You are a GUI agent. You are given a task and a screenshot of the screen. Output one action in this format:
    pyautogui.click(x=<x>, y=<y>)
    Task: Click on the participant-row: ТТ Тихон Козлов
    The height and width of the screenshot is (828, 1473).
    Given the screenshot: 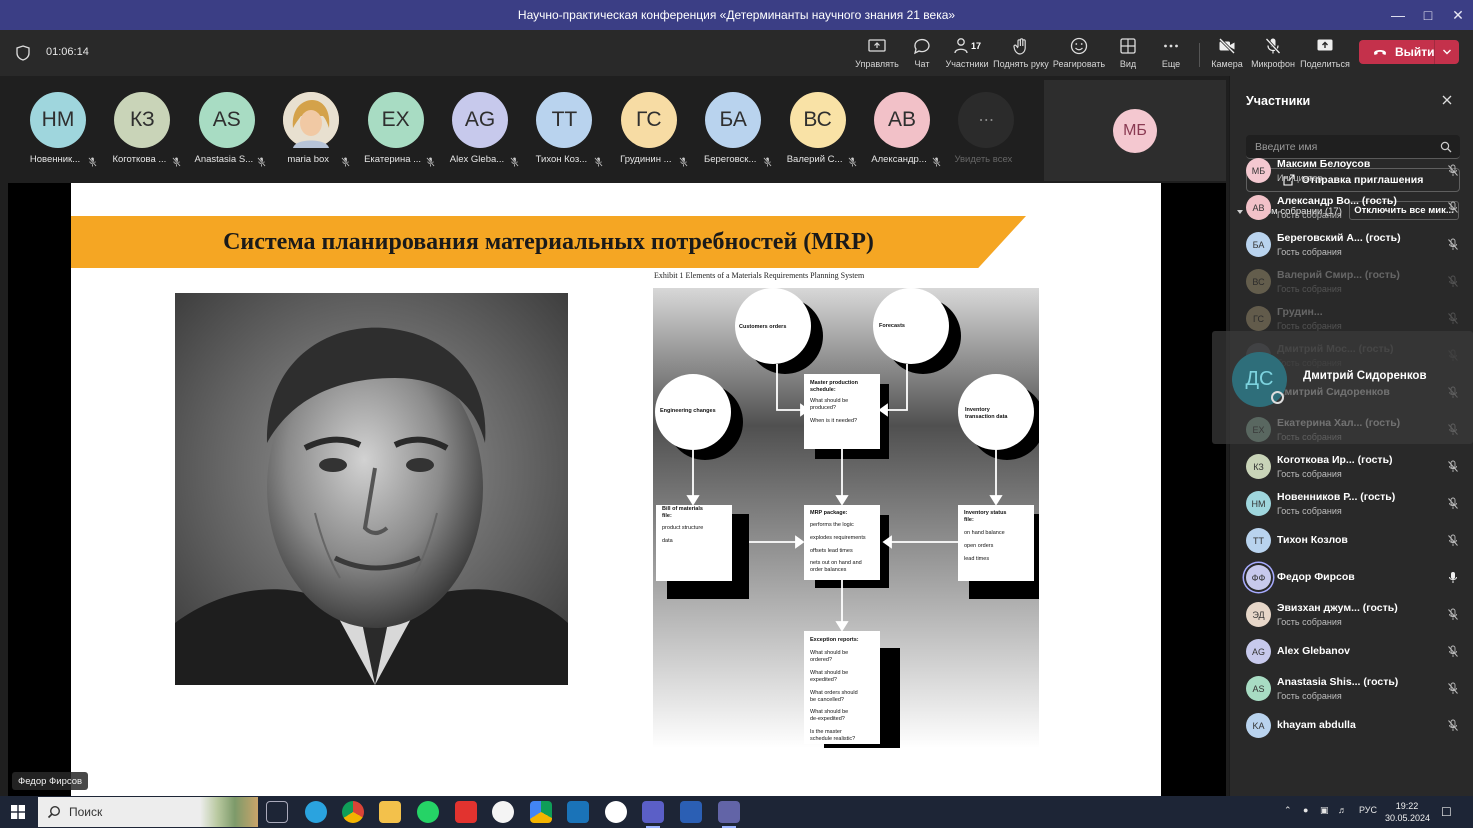 What is the action you would take?
    pyautogui.click(x=1351, y=540)
    